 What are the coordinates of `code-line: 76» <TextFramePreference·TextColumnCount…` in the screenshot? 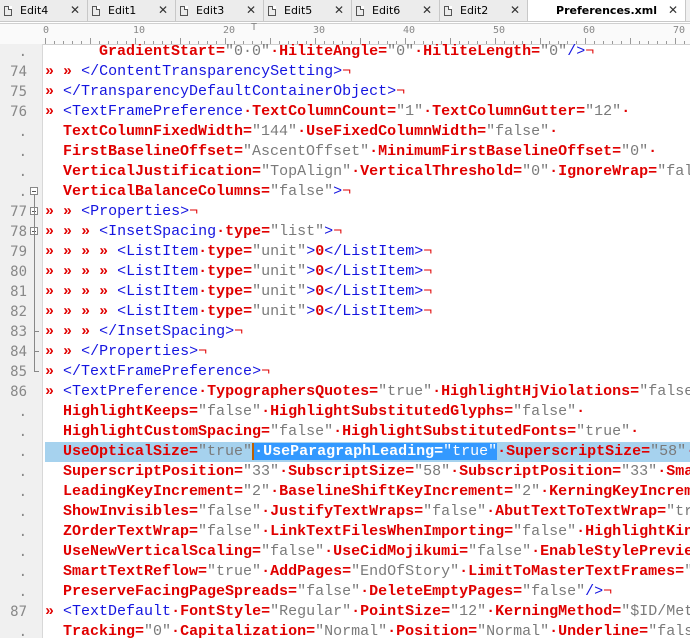 It's located at (345, 112).